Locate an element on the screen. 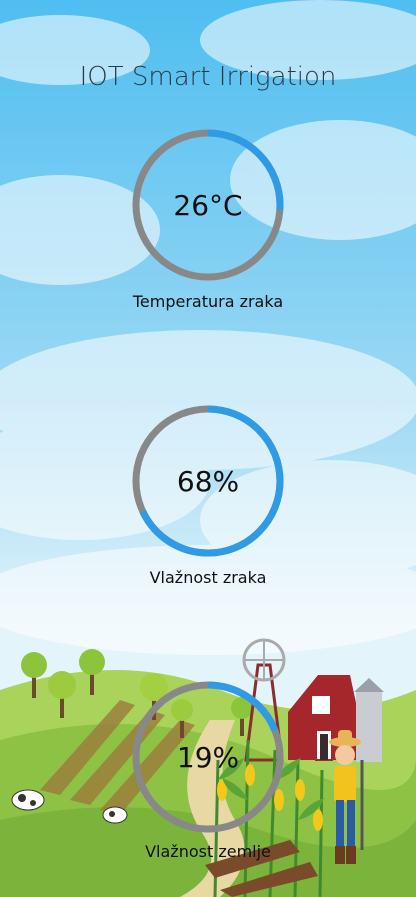 The image size is (416, 897). temperature-value: 26°C is located at coordinates (208, 205).